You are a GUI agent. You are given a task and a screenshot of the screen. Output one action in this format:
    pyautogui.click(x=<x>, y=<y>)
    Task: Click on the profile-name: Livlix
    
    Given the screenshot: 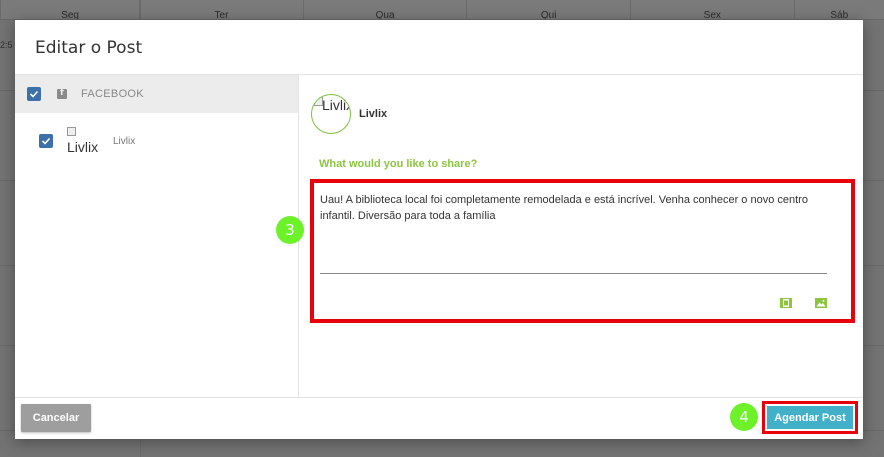 What is the action you would take?
    pyautogui.click(x=373, y=114)
    